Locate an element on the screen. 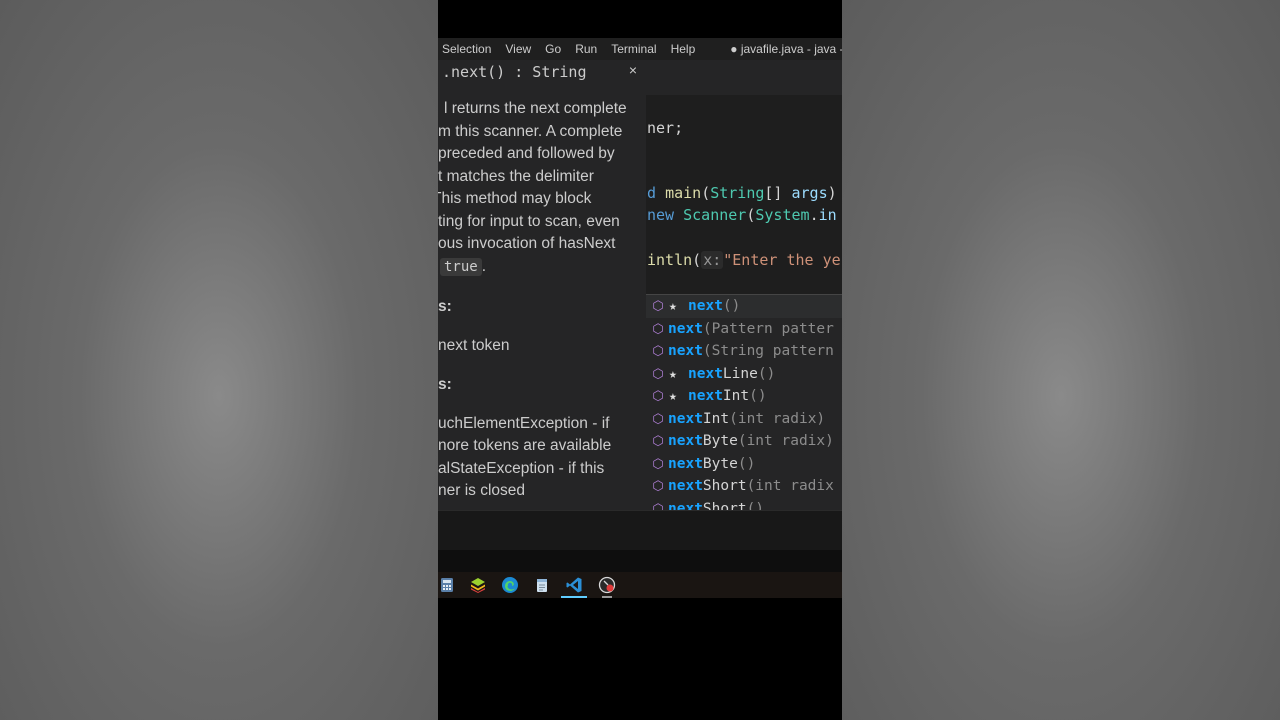 Image resolution: width=1280 pixels, height=720 pixels. suggestion-params: (Pattern patter is located at coordinates (768, 328).